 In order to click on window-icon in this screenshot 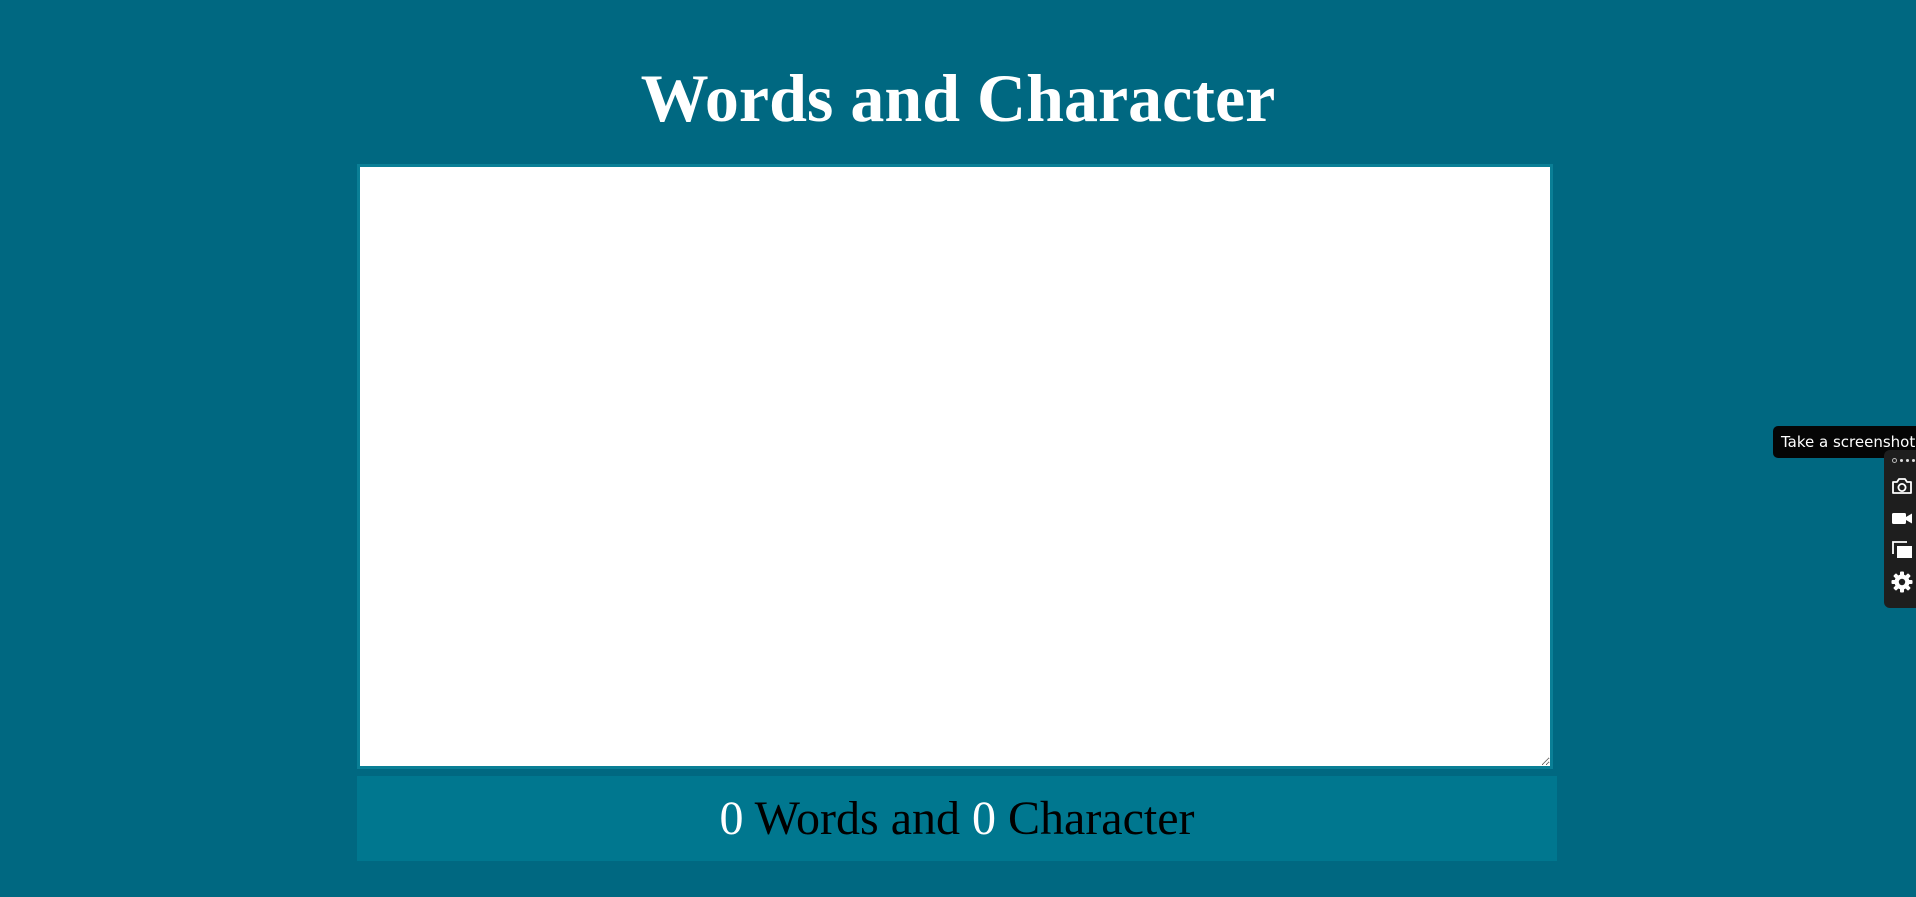, I will do `click(1902, 550)`.